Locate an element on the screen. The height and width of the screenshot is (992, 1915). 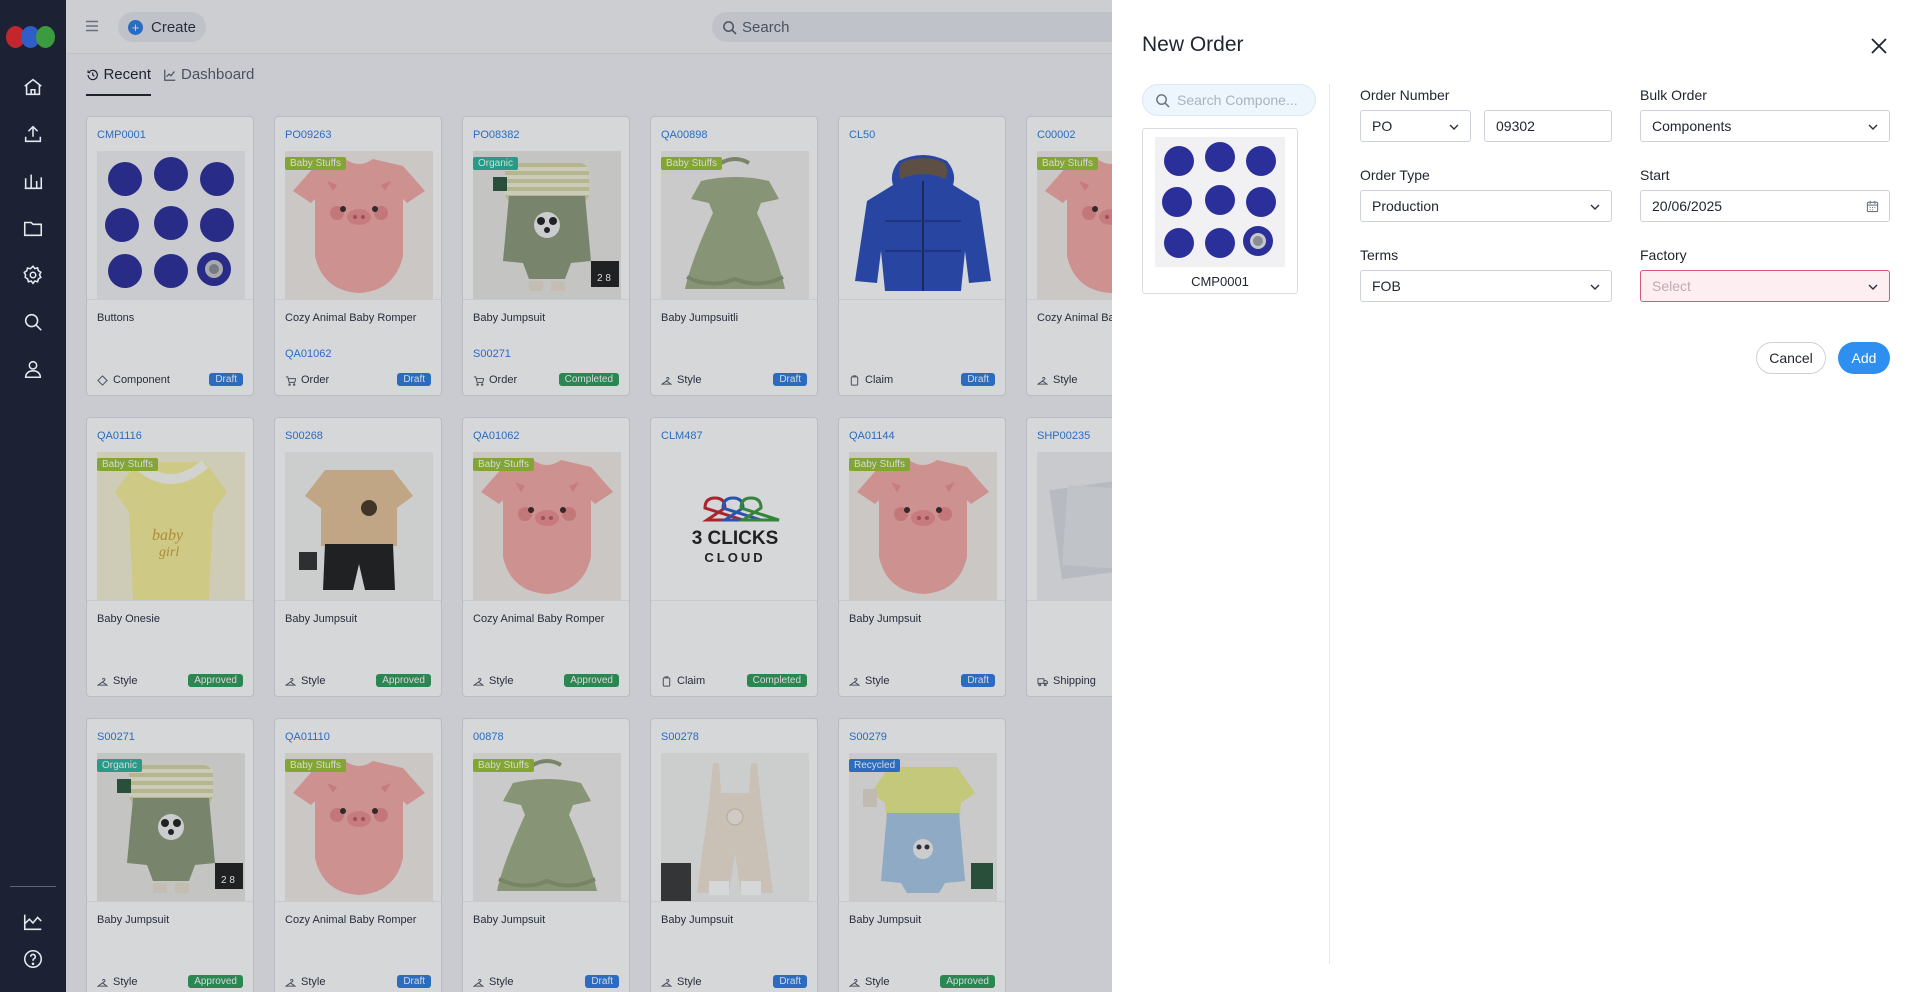
bulk-order-label: Bulk Order is located at coordinates (1673, 95).